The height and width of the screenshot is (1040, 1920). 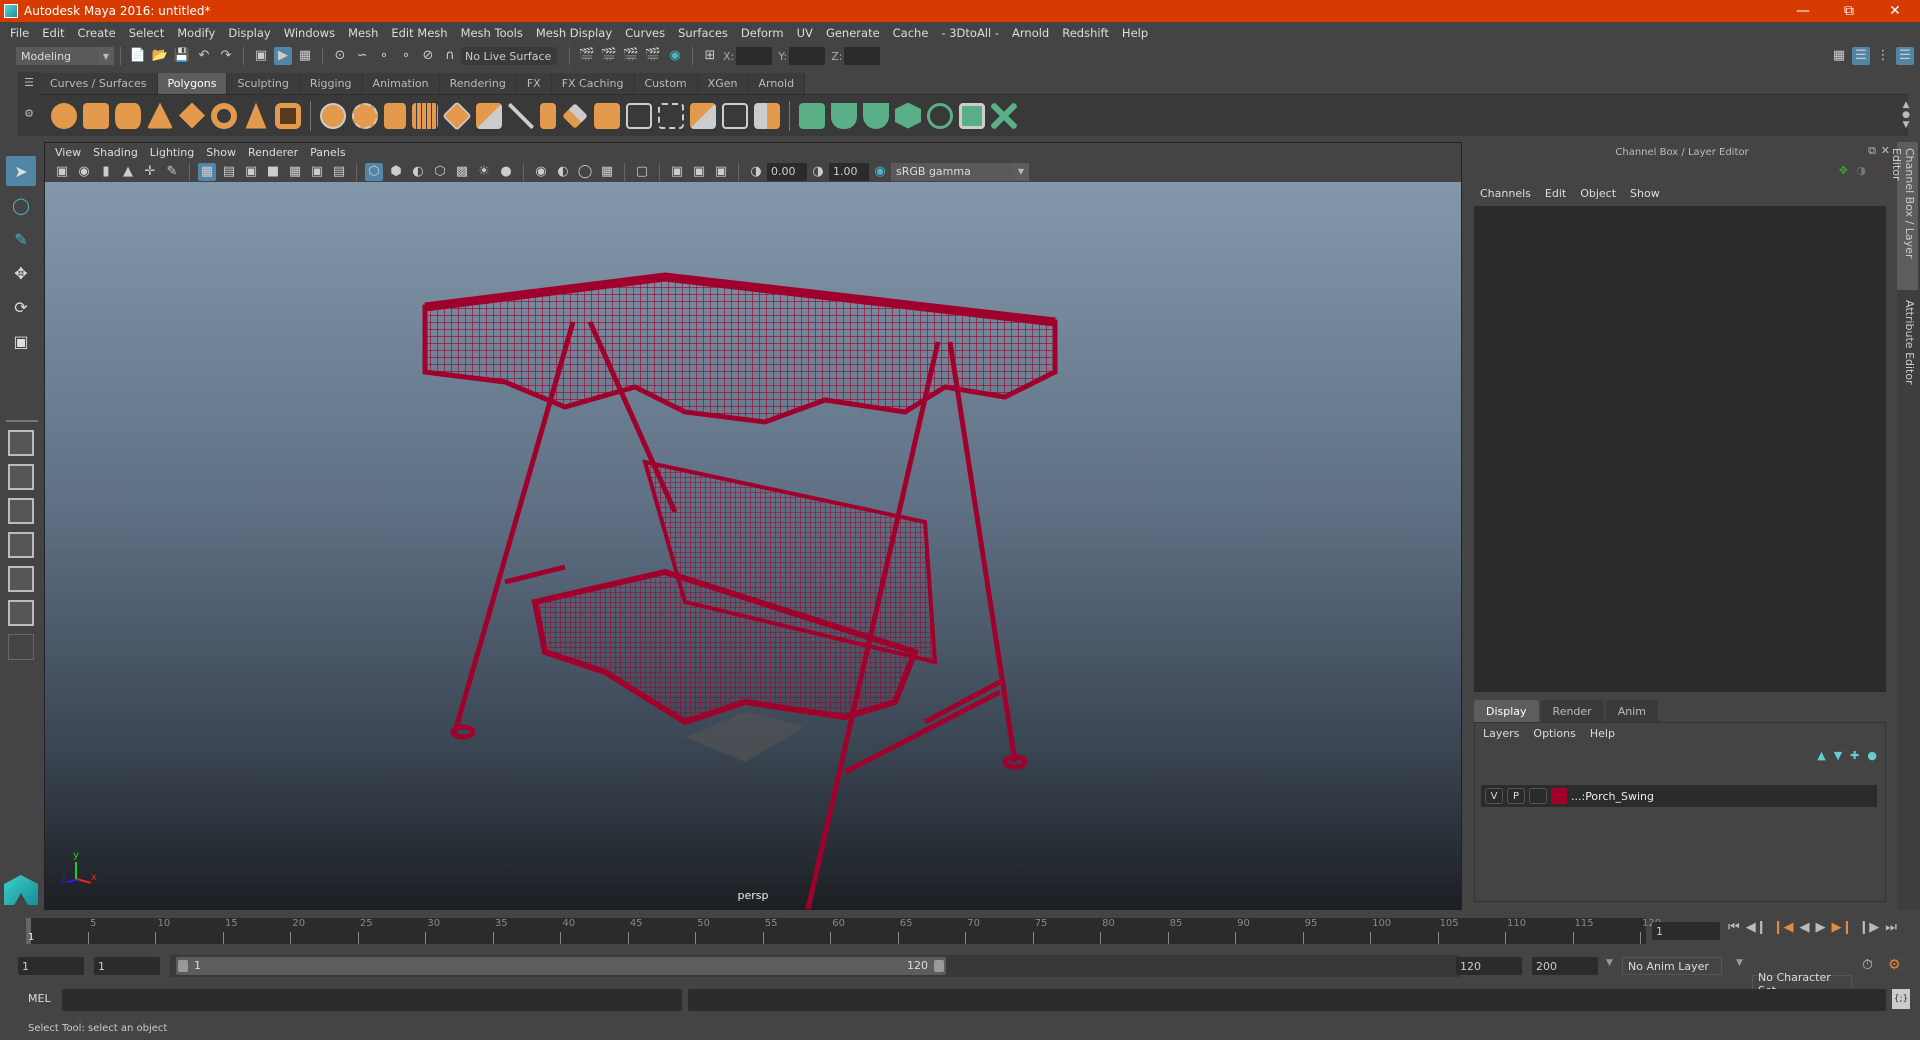 I want to click on persp-graph-outliner-layout-icon, so click(x=21, y=613).